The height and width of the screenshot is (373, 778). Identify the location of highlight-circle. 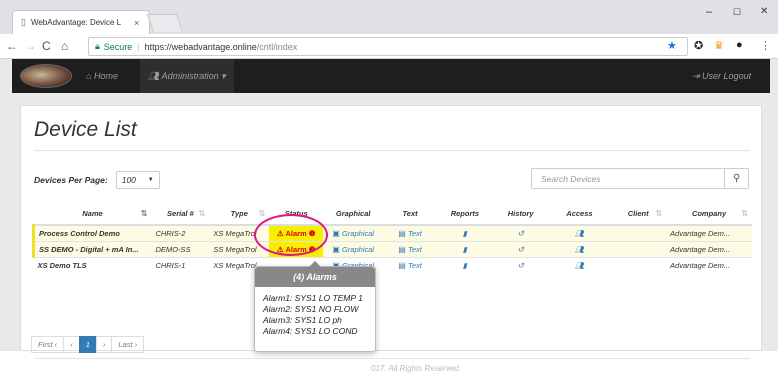
(291, 235).